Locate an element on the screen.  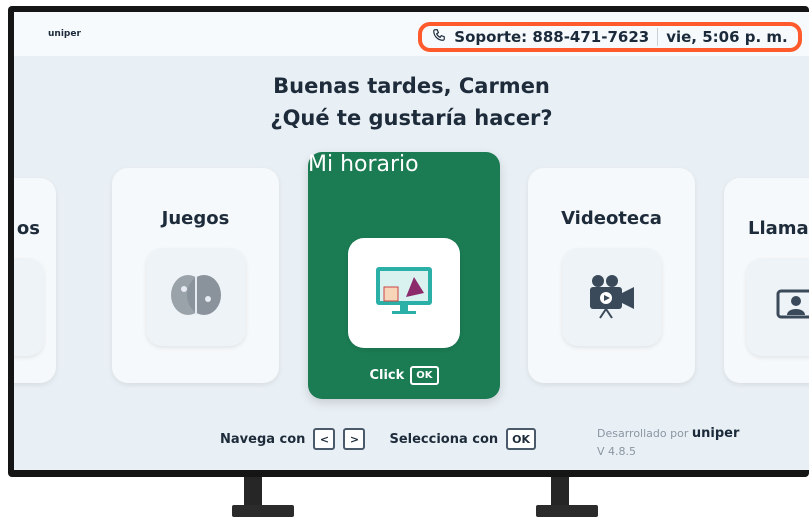
card-calls: Llama is located at coordinates (766, 280).